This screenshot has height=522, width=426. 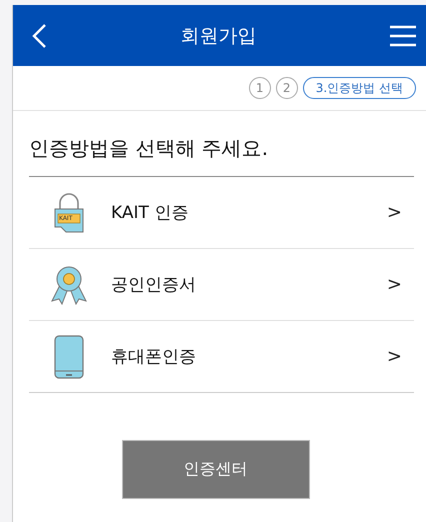 I want to click on back-icon, so click(x=39, y=35).